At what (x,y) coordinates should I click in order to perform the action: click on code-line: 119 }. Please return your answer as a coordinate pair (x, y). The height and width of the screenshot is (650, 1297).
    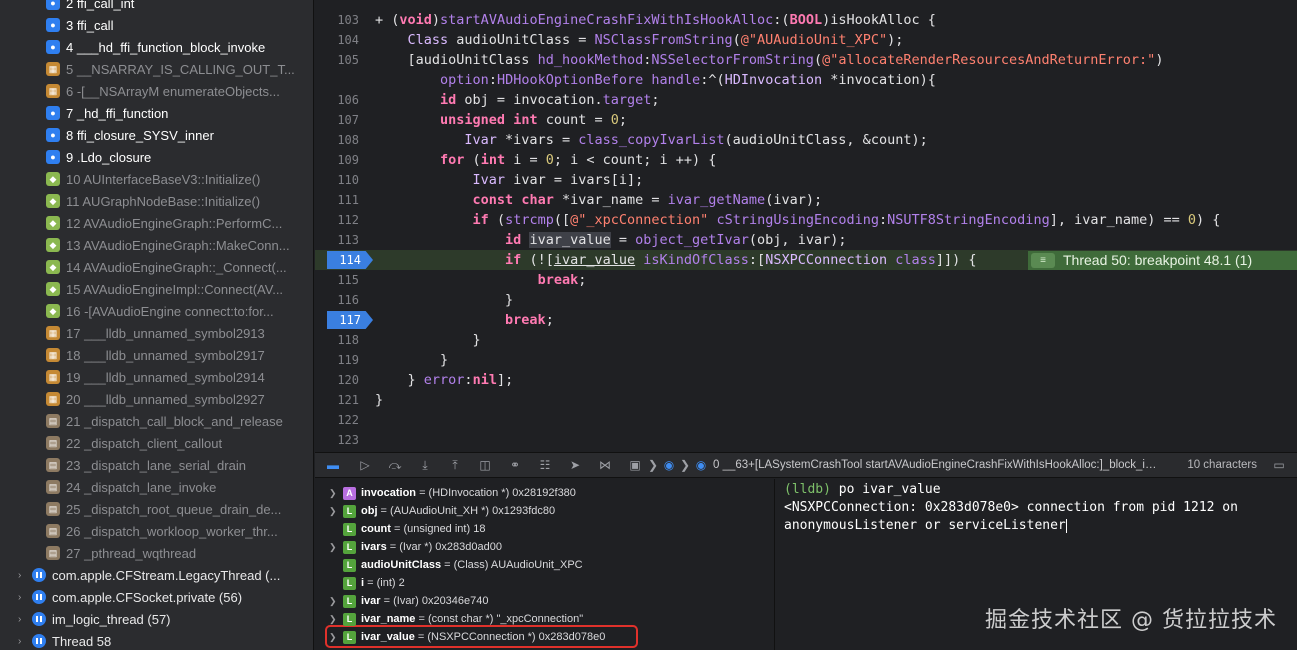
    Looking at the image, I should click on (806, 360).